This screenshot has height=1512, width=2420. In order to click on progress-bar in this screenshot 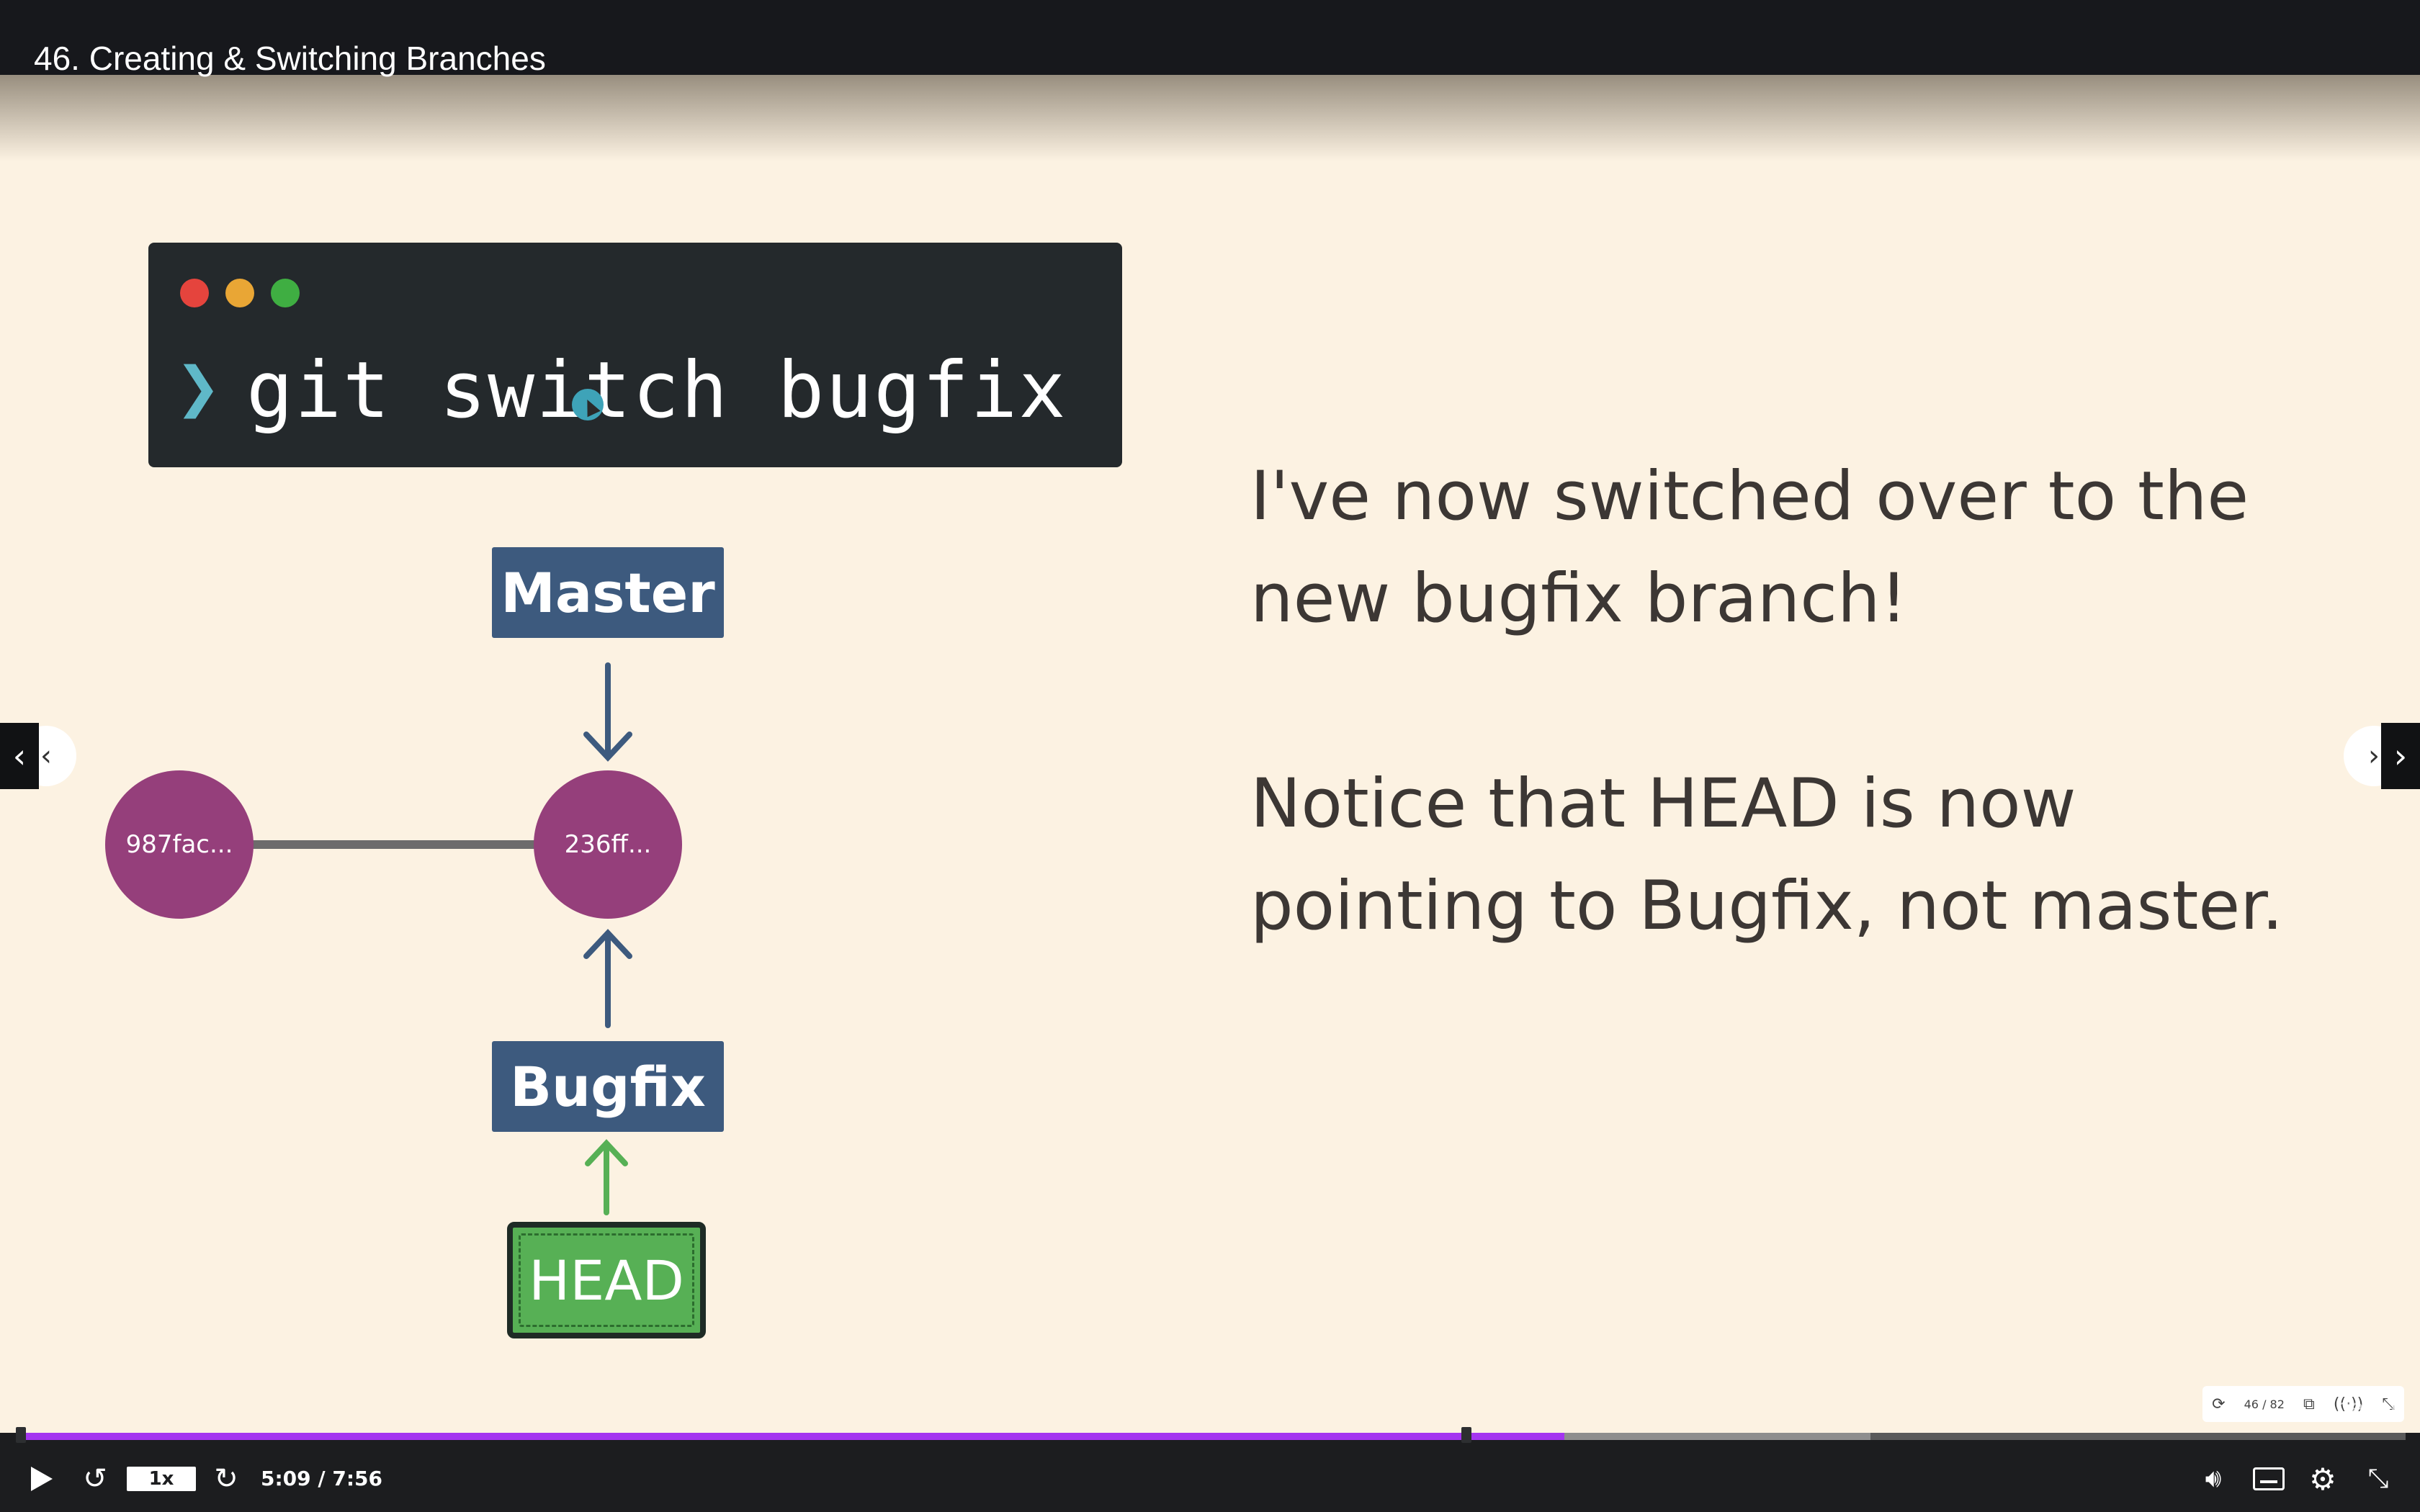, I will do `click(1211, 1435)`.